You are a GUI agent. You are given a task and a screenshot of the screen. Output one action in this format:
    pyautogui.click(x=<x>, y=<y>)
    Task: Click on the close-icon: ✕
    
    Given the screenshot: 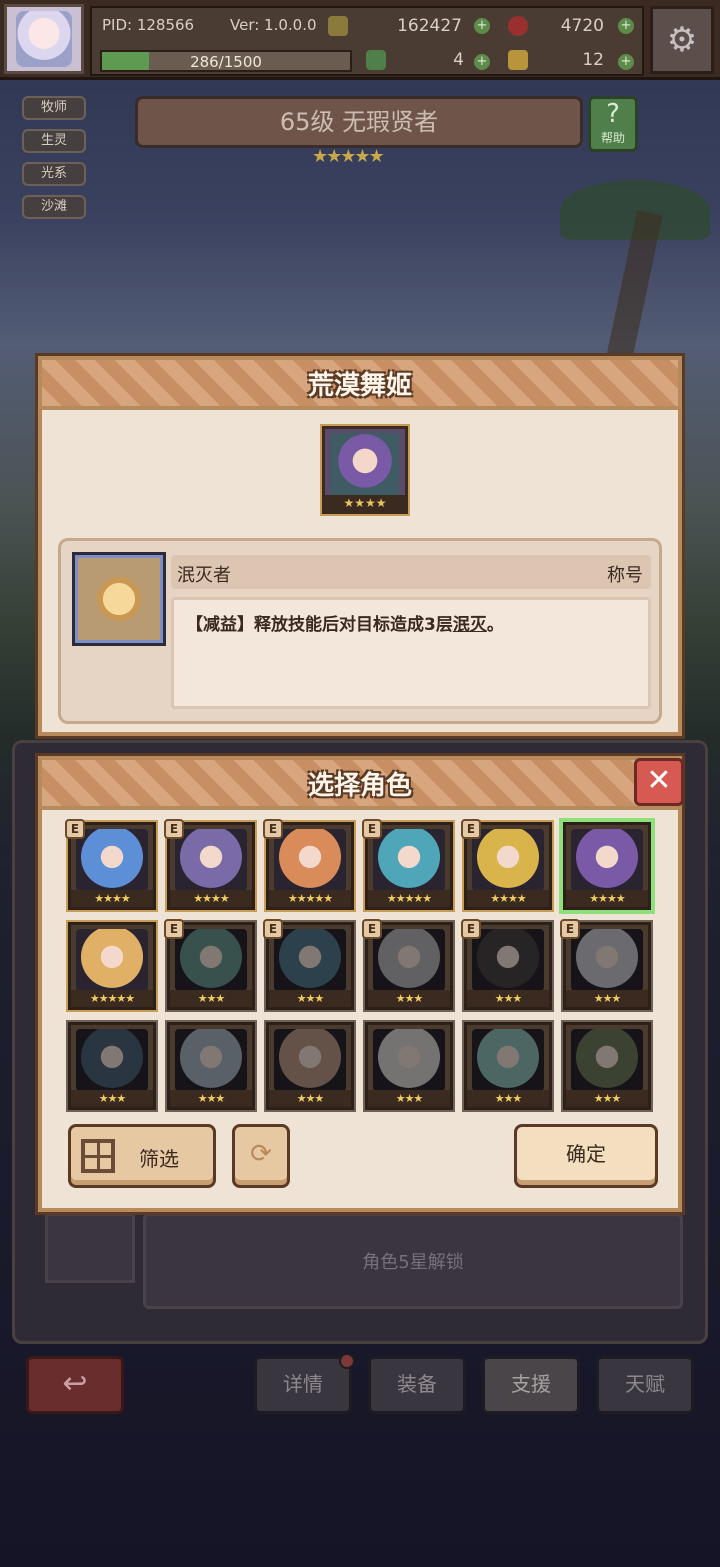 What is the action you would take?
    pyautogui.click(x=659, y=780)
    